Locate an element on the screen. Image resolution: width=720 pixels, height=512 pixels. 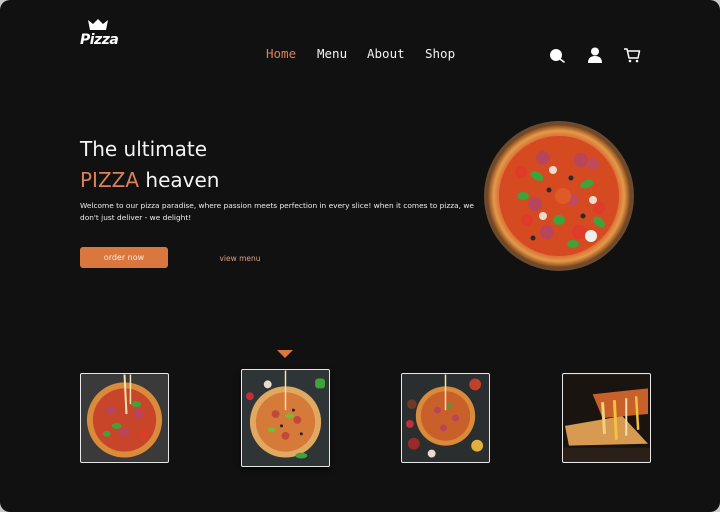
pizza-slice-cheese-thumbnail is located at coordinates (606, 418).